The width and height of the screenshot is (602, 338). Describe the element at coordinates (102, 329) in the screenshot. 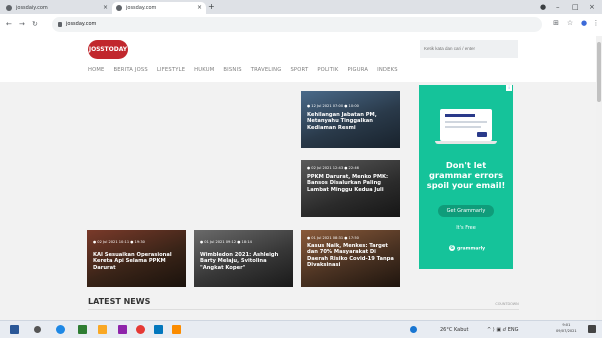

I see `file-explorer-icon` at that location.